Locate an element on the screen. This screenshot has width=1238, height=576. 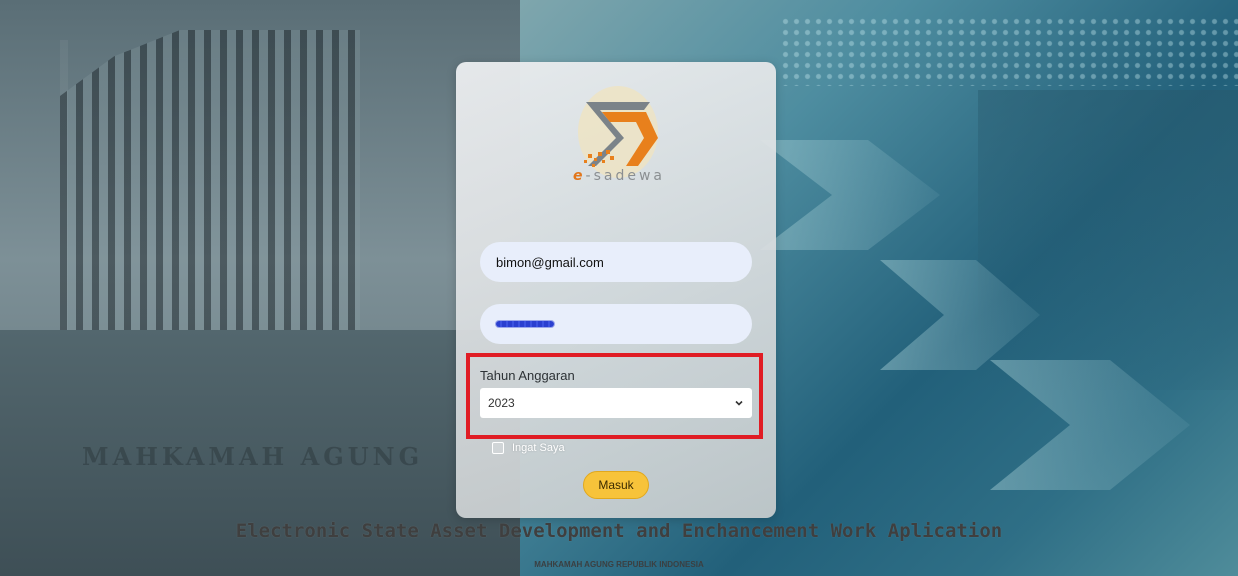
password-mask is located at coordinates (525, 324).